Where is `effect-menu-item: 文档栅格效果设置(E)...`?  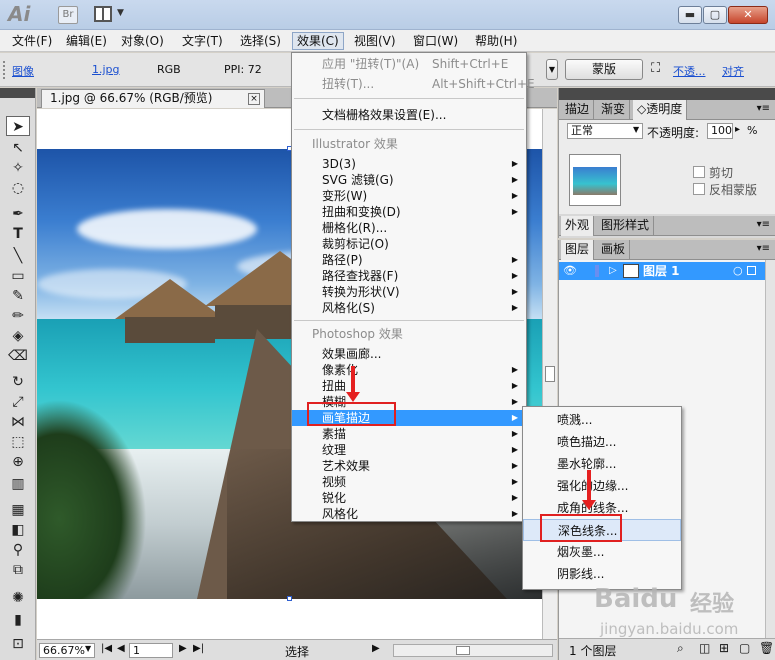
effect-menu-item: 文档栅格效果设置(E)... is located at coordinates (409, 115).